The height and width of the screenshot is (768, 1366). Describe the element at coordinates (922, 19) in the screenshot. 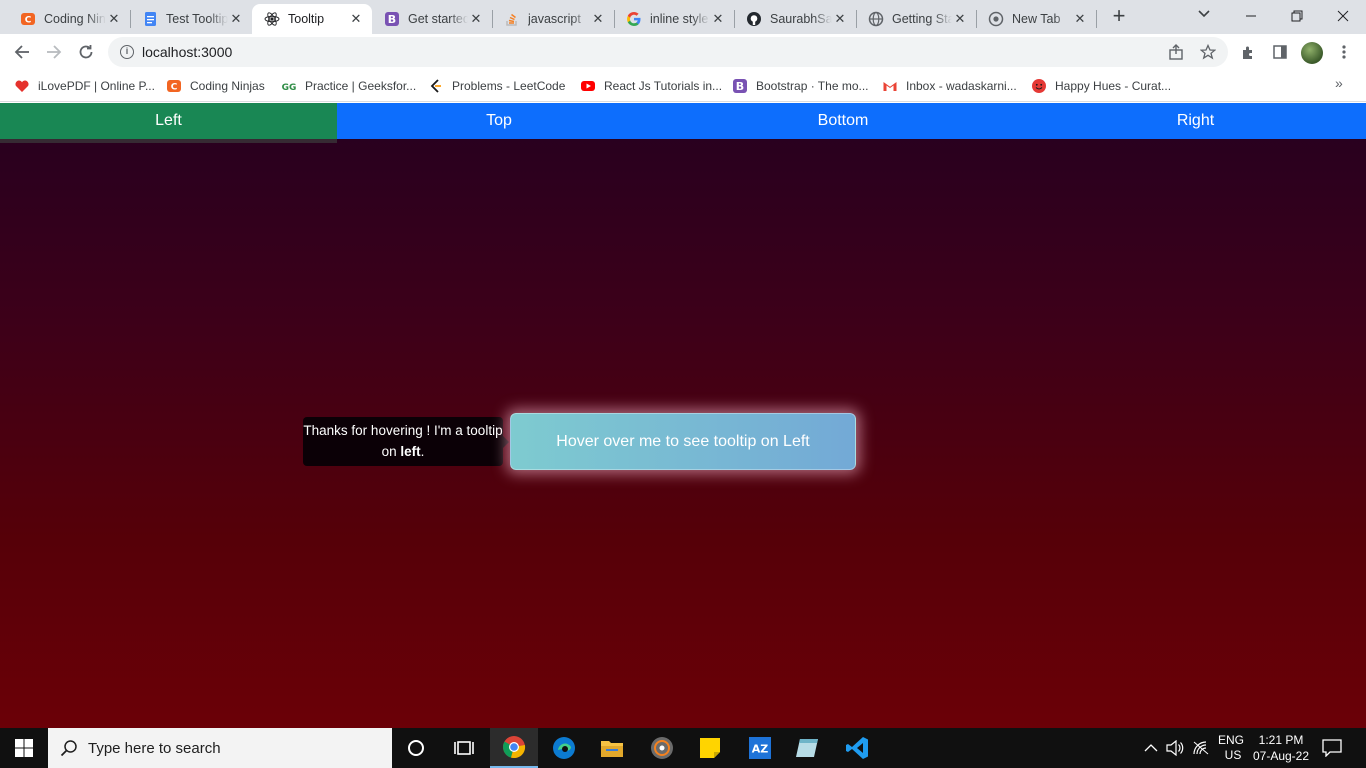

I see `tab-title: Getting Sta` at that location.